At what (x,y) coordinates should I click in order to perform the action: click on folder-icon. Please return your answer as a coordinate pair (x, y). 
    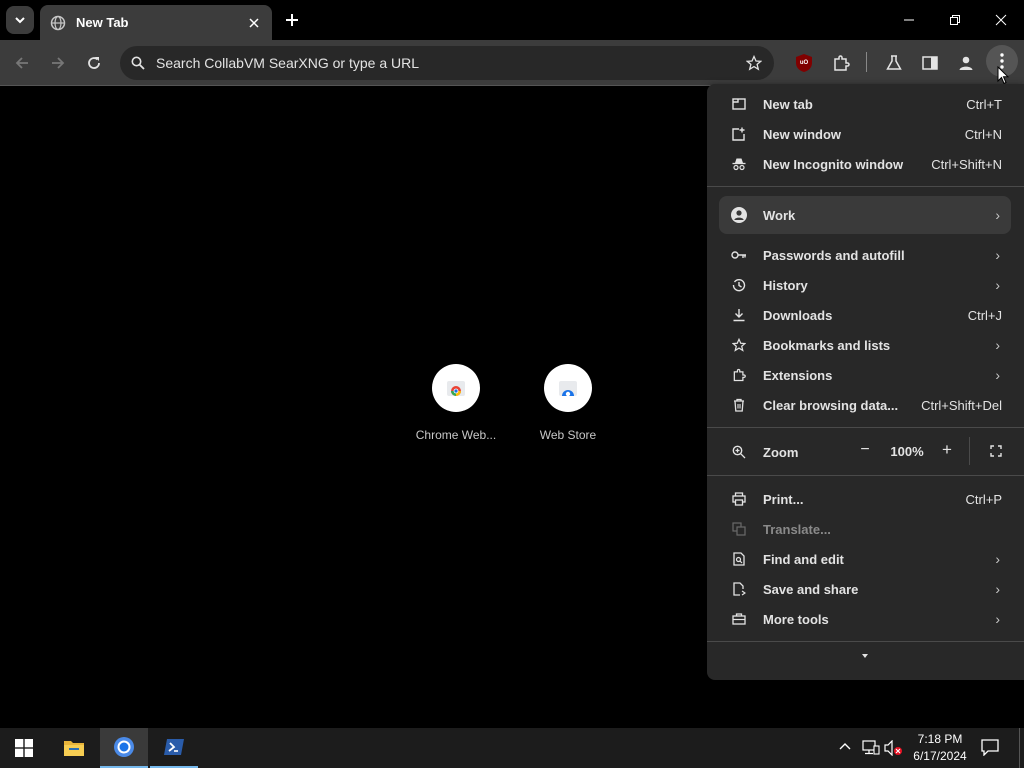
    Looking at the image, I should click on (74, 748).